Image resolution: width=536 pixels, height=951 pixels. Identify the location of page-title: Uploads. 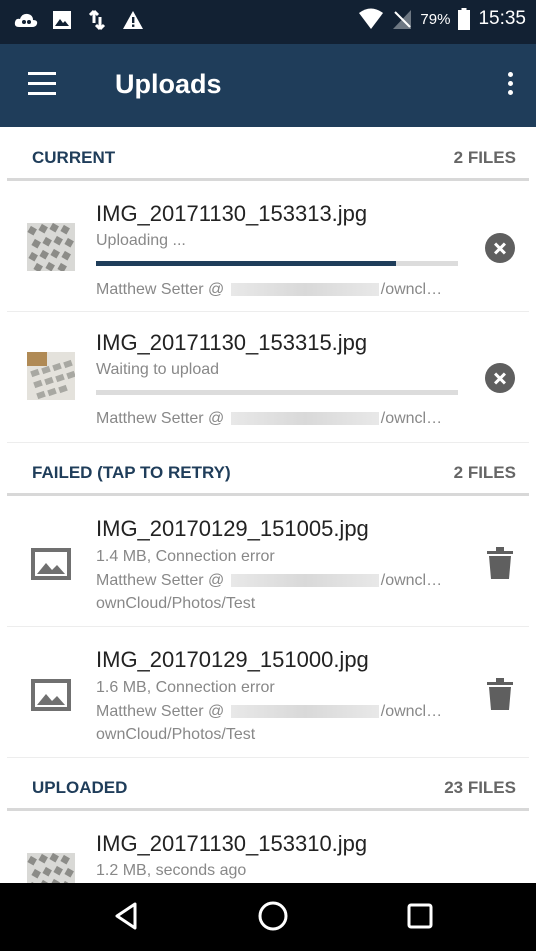
(168, 84).